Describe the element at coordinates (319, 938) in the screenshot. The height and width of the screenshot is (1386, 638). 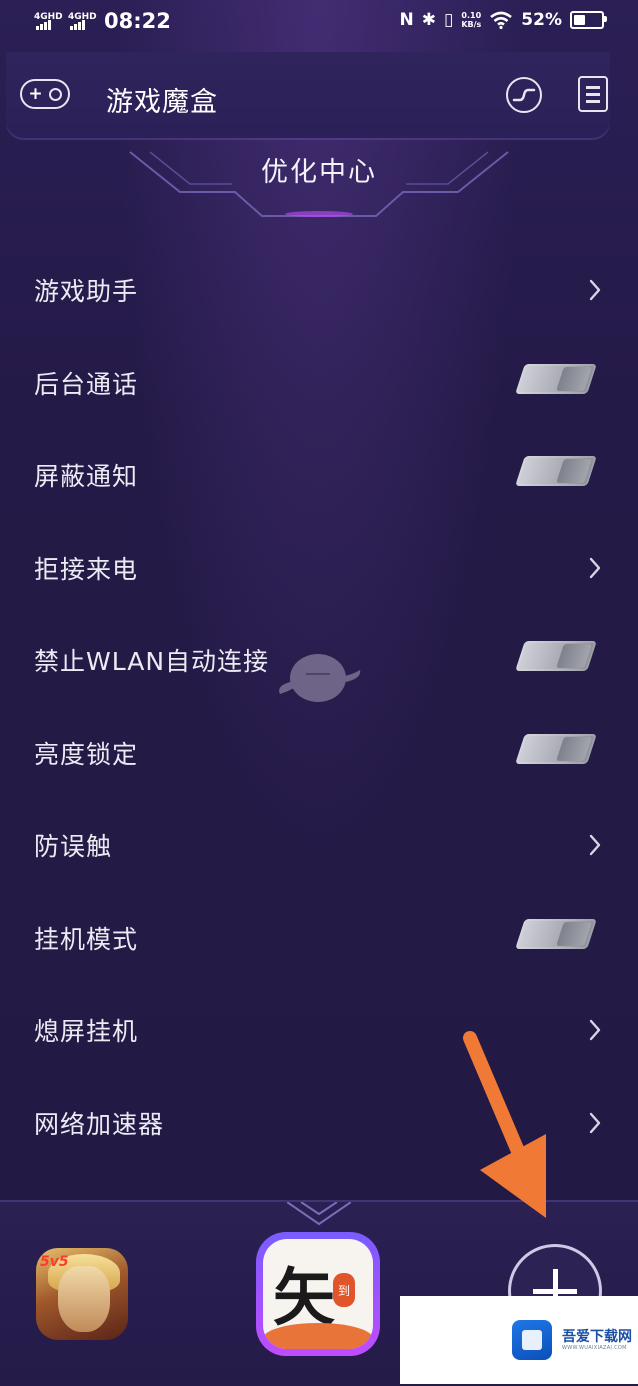
I see `list-item: 挂机模式` at that location.